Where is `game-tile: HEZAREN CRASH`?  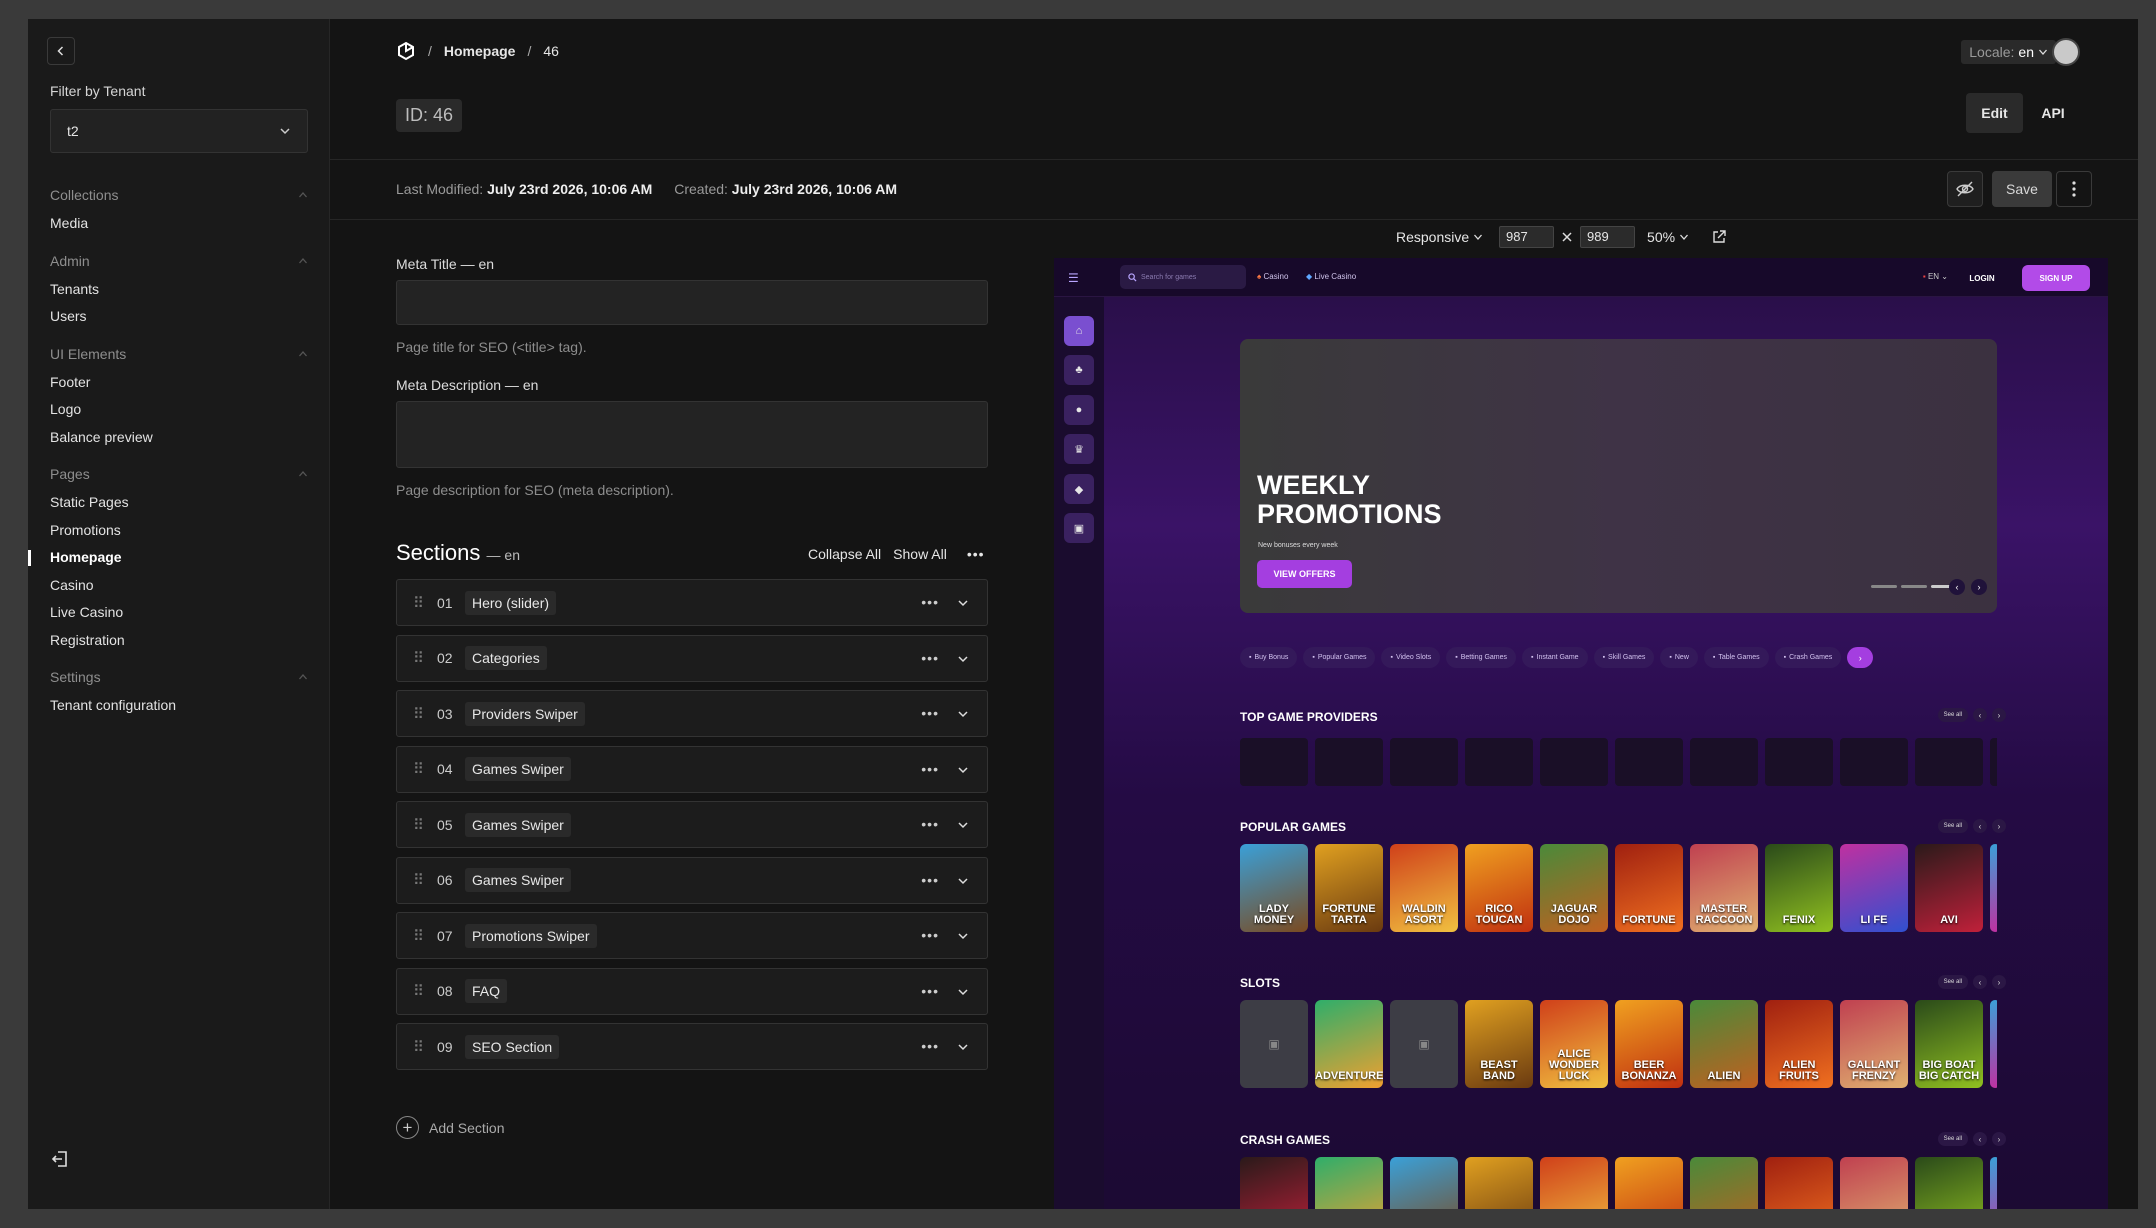
game-tile: HEZAREN CRASH is located at coordinates (1424, 1183).